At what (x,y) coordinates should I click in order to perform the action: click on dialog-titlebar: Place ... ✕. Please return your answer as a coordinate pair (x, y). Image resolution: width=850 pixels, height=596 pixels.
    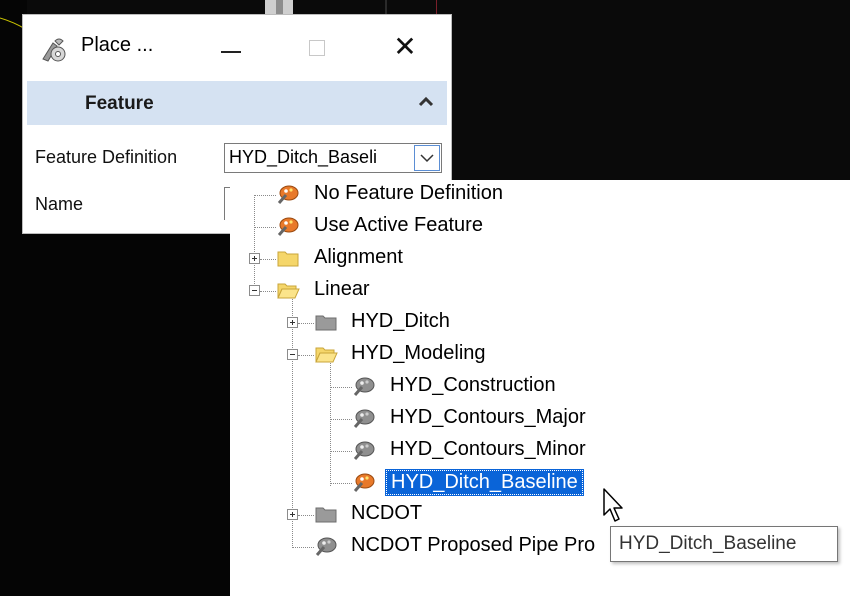
    Looking at the image, I should click on (237, 48).